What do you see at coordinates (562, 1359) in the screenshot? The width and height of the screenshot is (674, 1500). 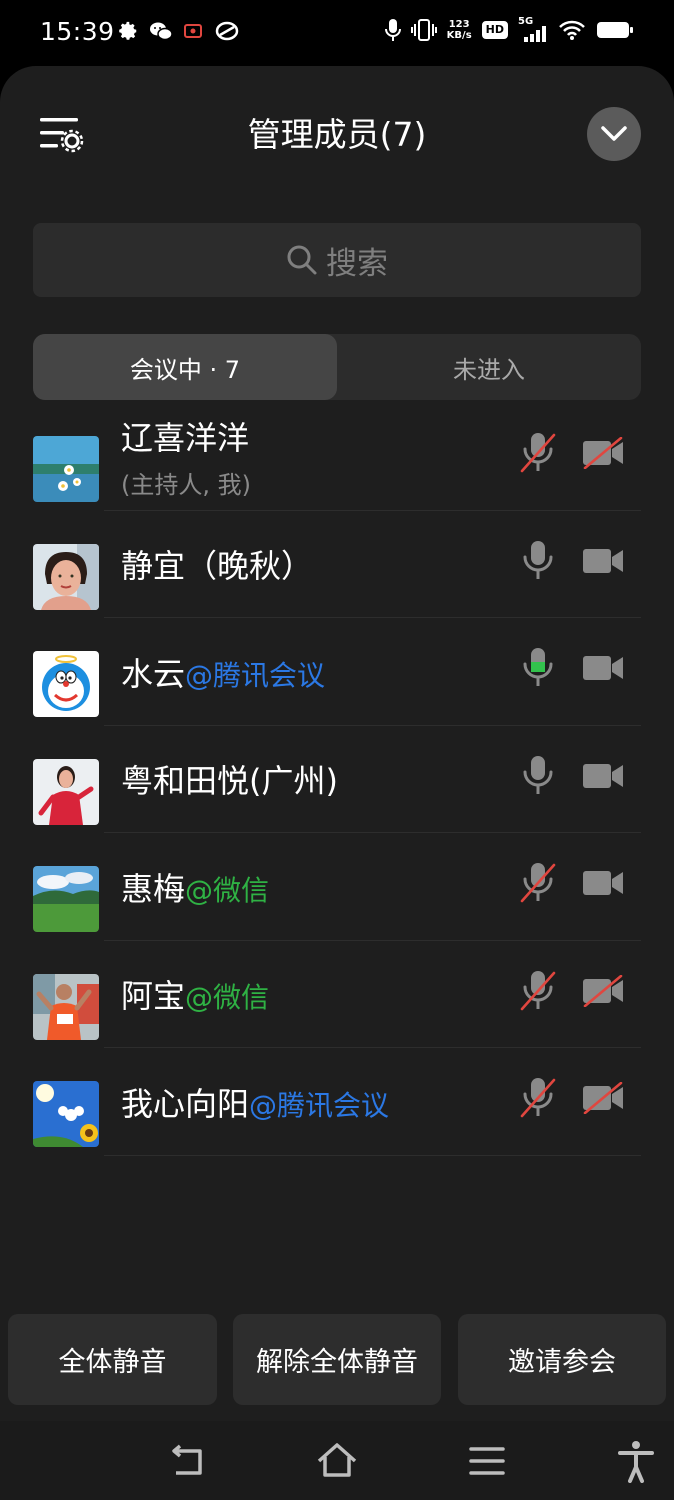 I see `invite-button: 邀请参会` at bounding box center [562, 1359].